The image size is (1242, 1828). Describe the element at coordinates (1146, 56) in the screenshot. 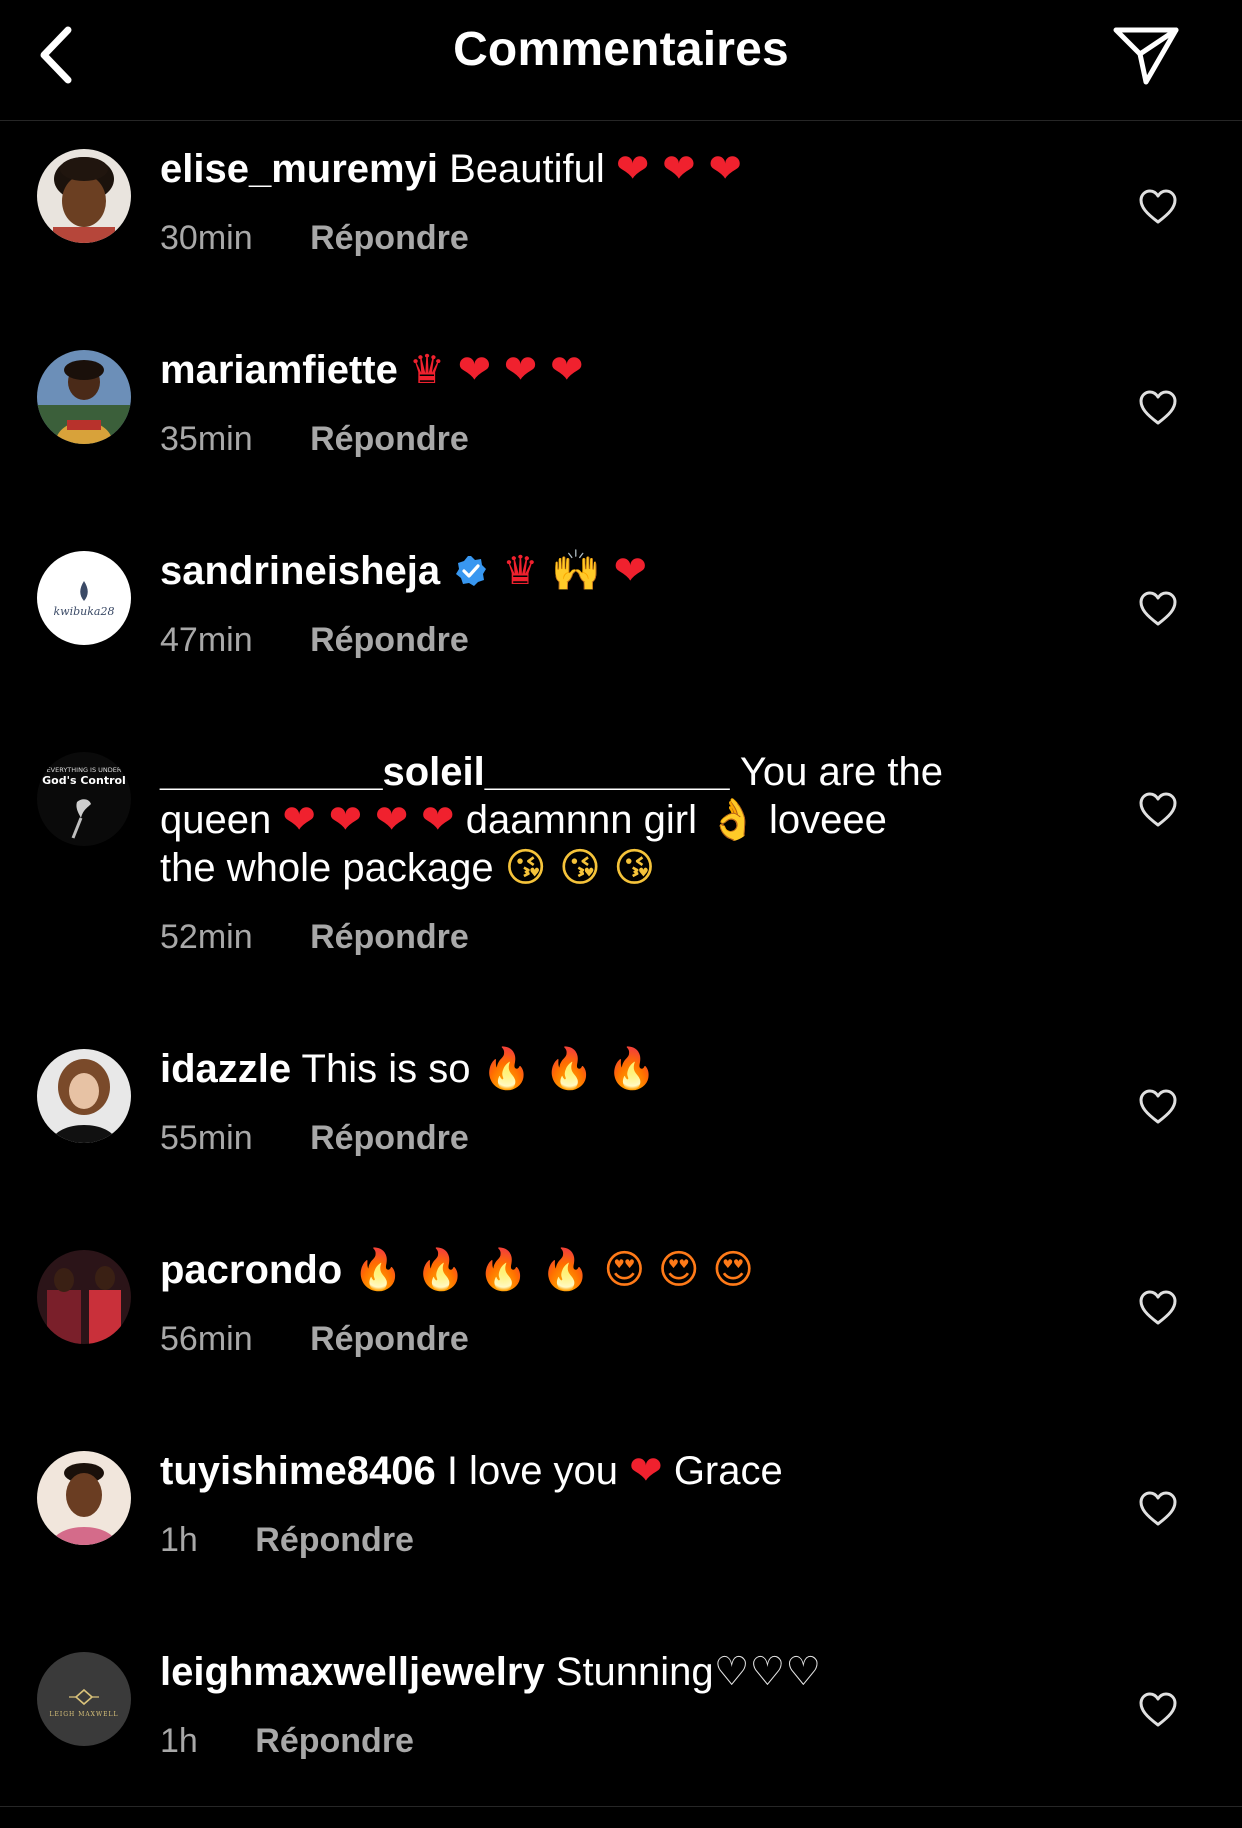

I see `share-direct-icon` at that location.